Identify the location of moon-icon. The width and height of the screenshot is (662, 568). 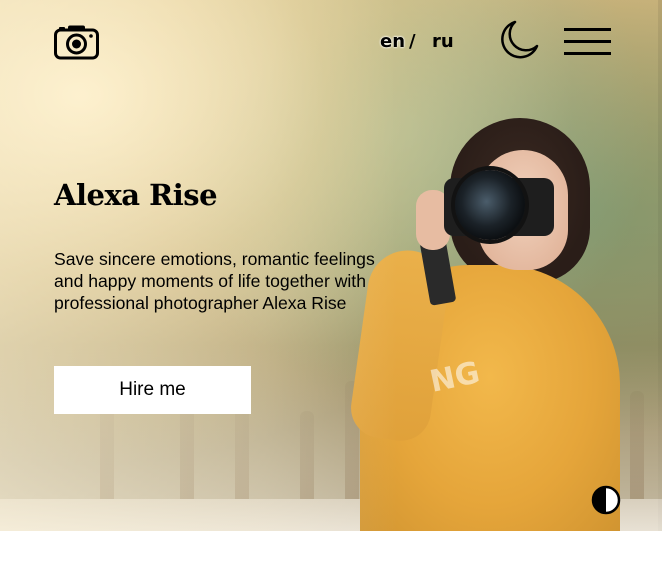
(519, 40).